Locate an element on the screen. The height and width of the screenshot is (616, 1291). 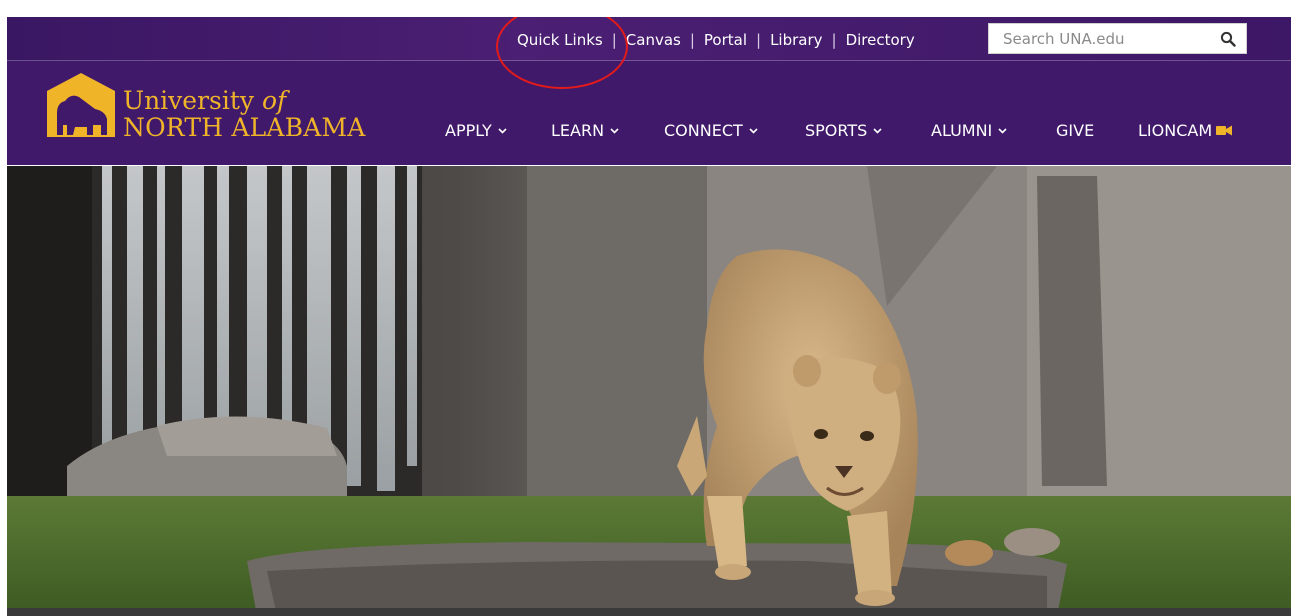
logo-university: University is located at coordinates (192, 100).